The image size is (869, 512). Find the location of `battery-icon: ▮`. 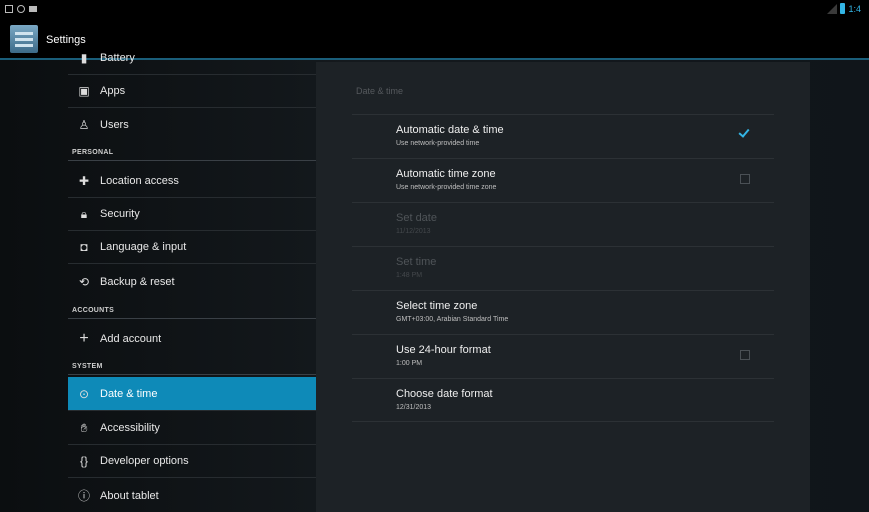

battery-icon: ▮ is located at coordinates (84, 58).